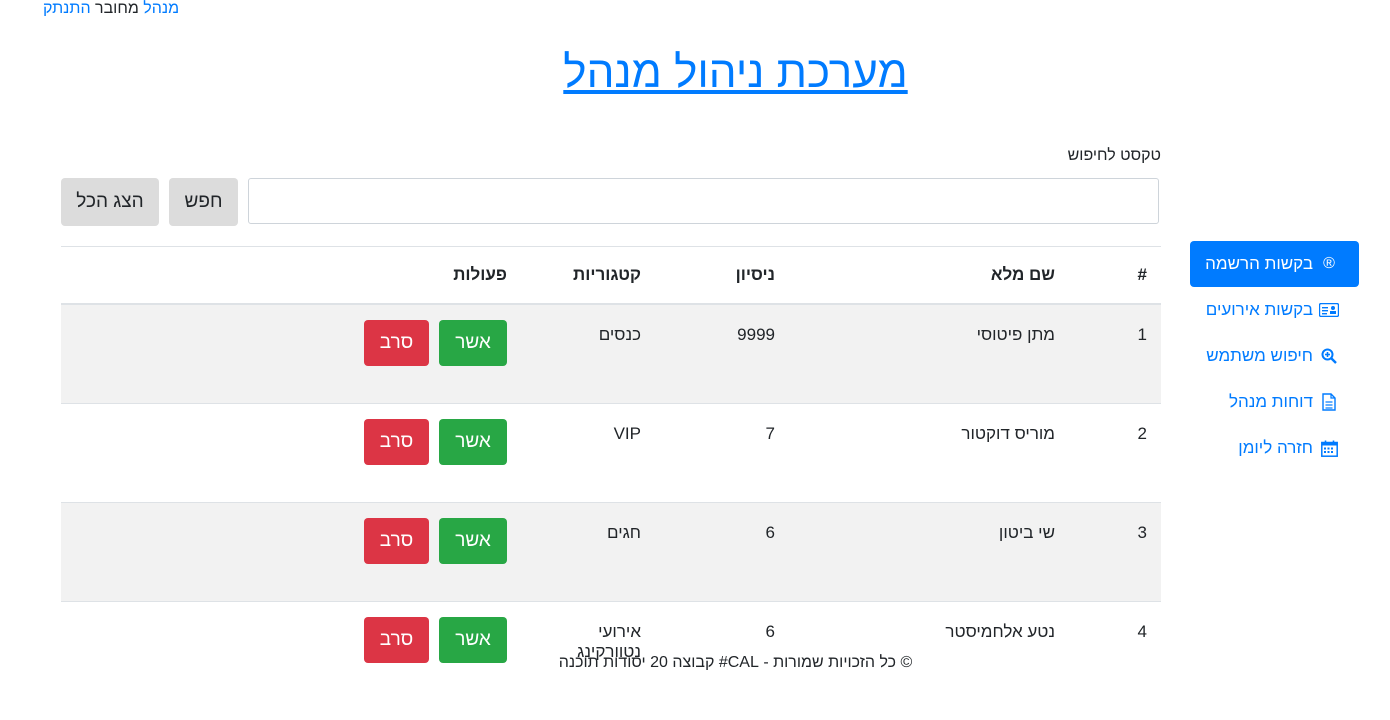 The height and width of the screenshot is (720, 1390). Describe the element at coordinates (588, 453) in the screenshot. I see `row-categories: VIP` at that location.